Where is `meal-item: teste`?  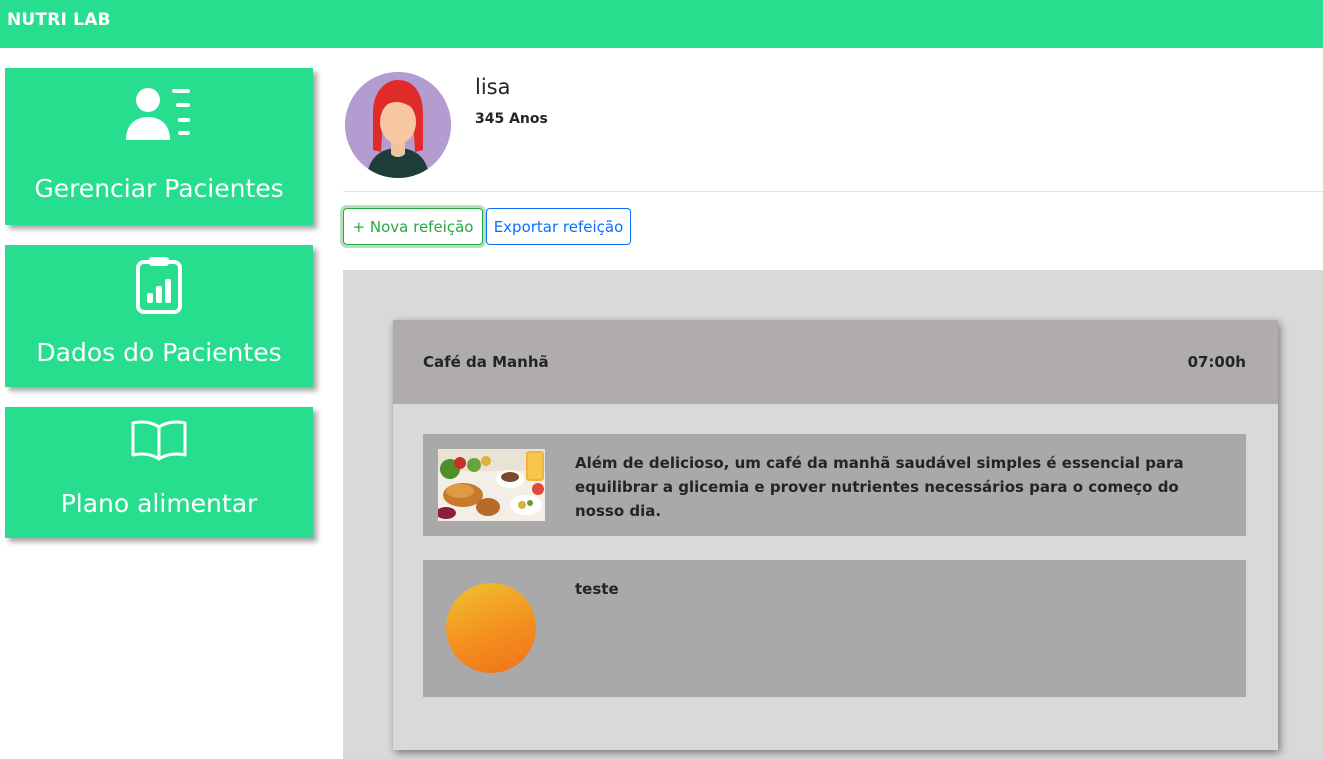 meal-item: teste is located at coordinates (834, 628).